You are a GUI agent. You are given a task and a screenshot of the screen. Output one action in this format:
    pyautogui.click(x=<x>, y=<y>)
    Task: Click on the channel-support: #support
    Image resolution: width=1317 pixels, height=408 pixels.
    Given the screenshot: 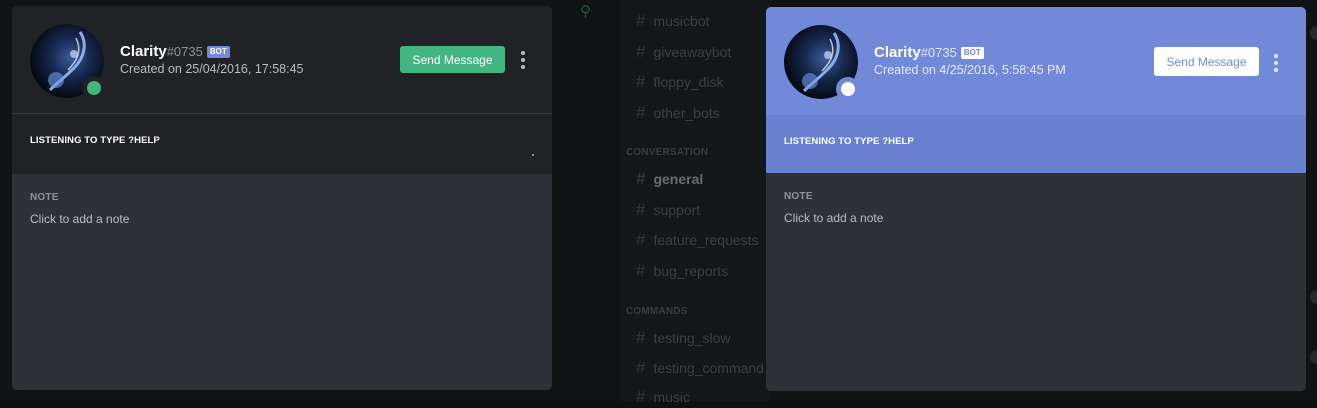 What is the action you would take?
    pyautogui.click(x=668, y=210)
    